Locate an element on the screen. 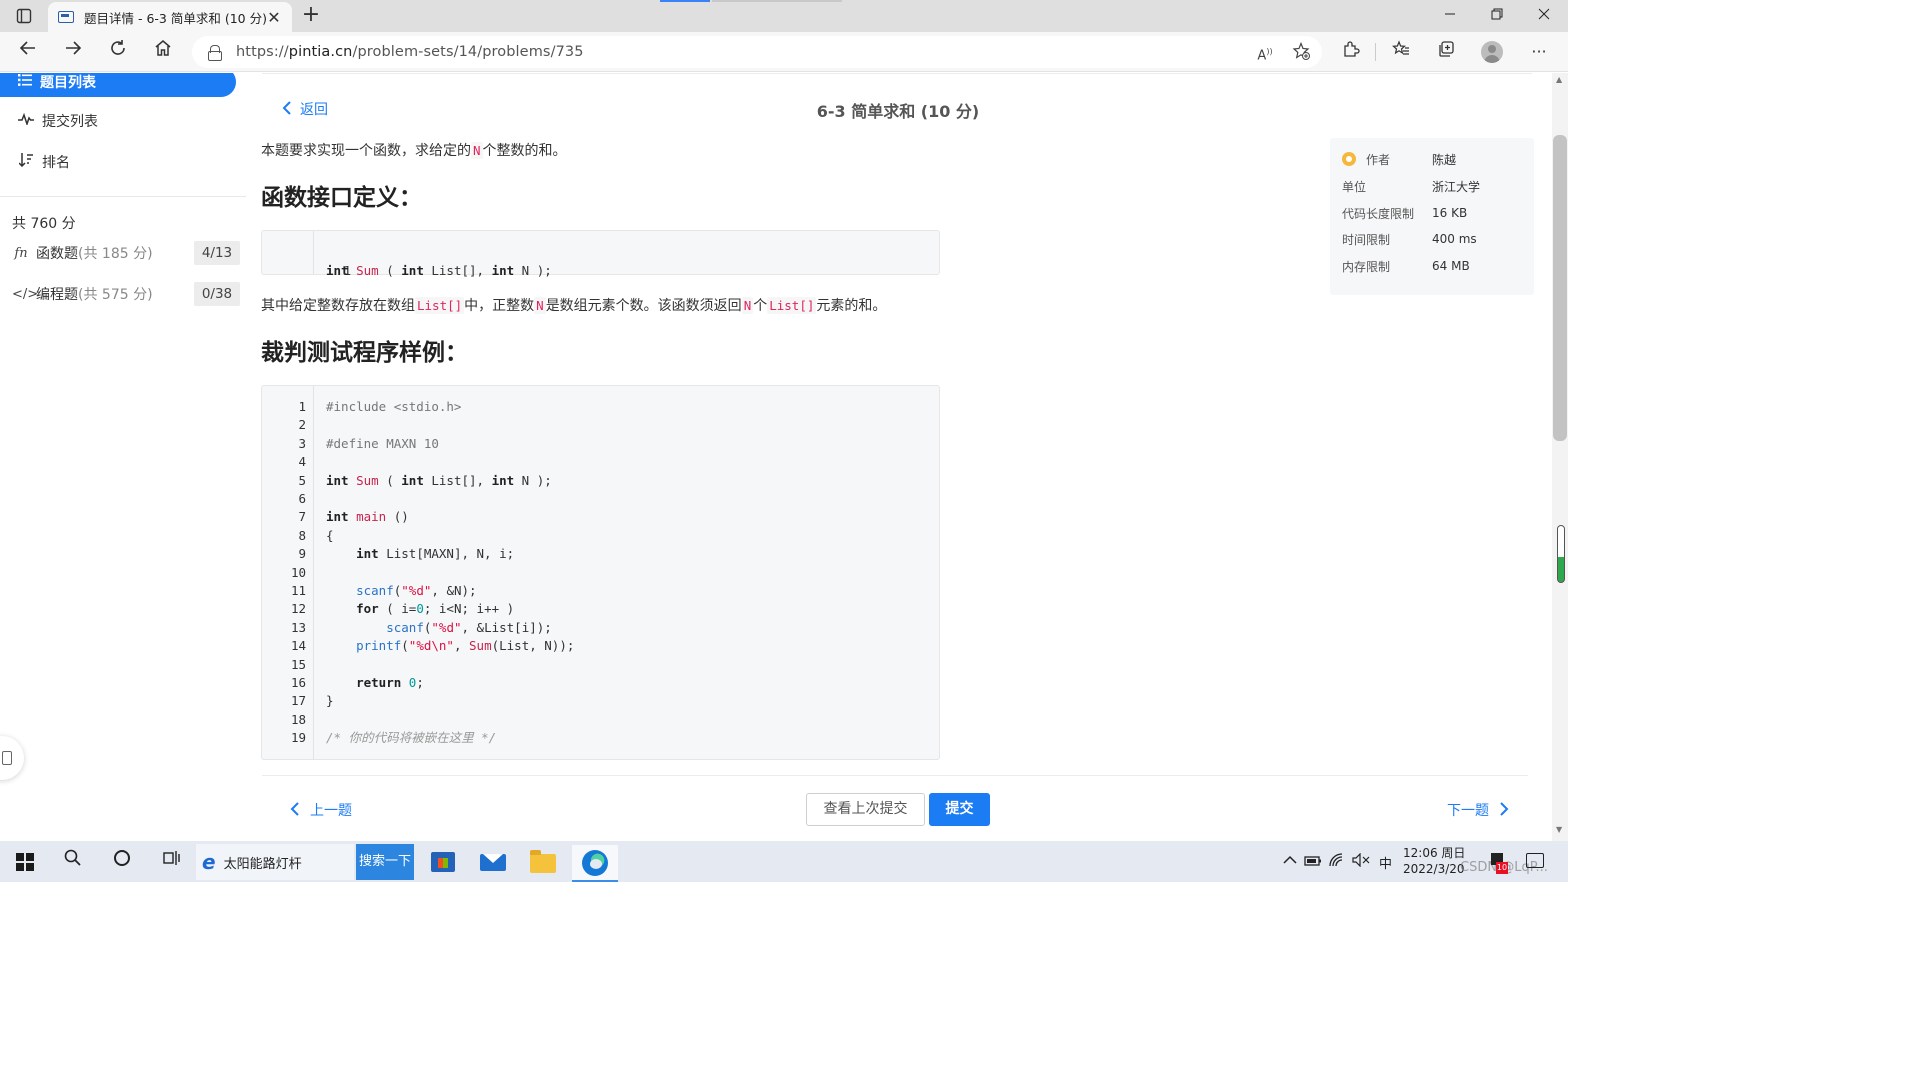  task-view-icon is located at coordinates (171, 862).